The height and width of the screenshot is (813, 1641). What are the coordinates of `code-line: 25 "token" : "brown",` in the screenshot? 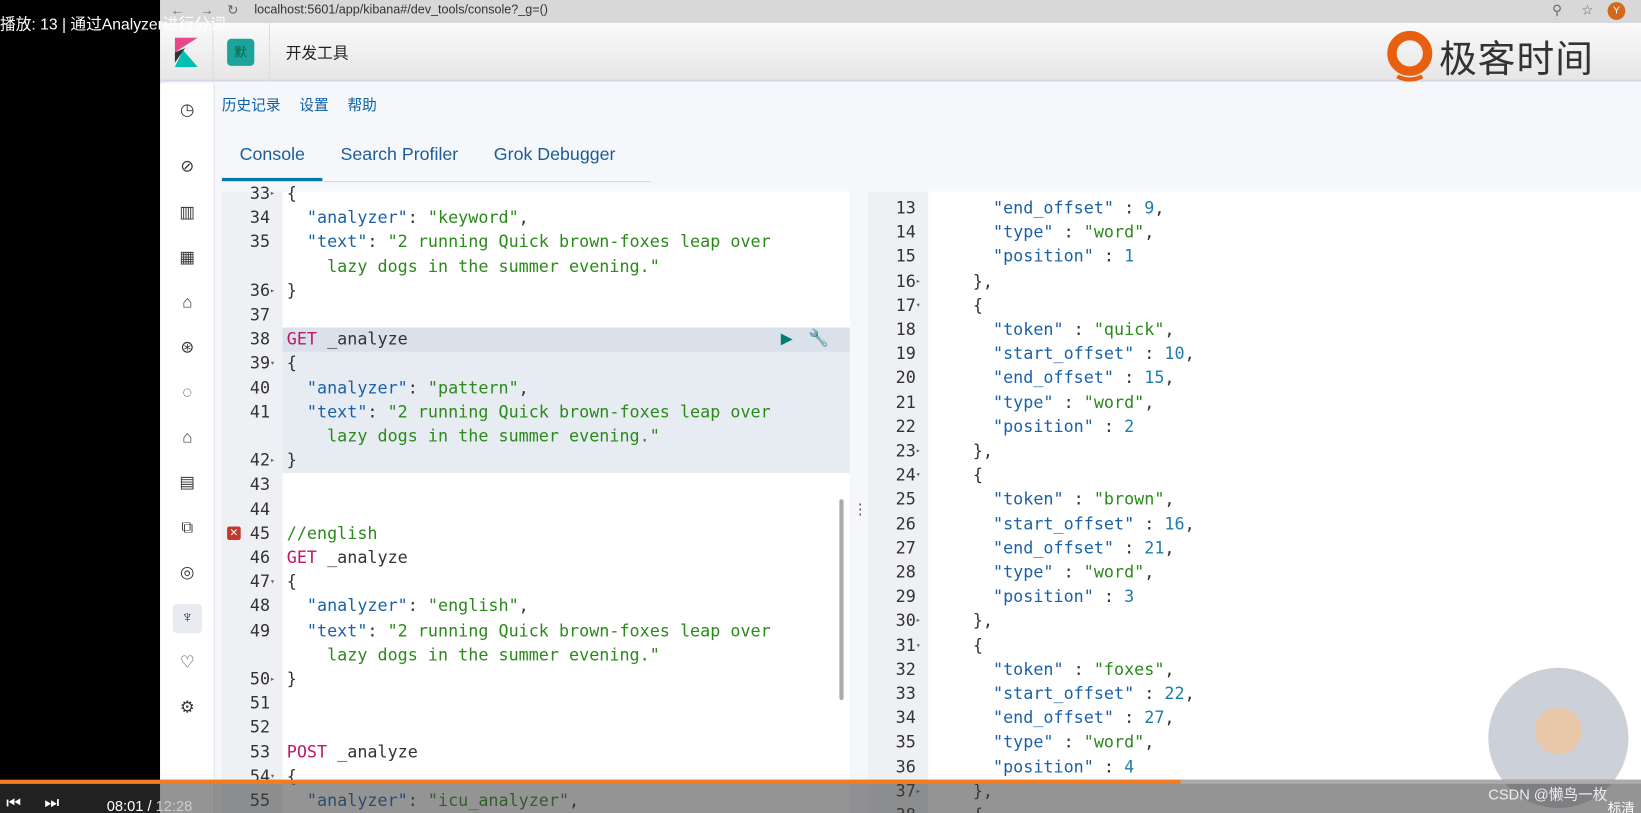 It's located at (1021, 499).